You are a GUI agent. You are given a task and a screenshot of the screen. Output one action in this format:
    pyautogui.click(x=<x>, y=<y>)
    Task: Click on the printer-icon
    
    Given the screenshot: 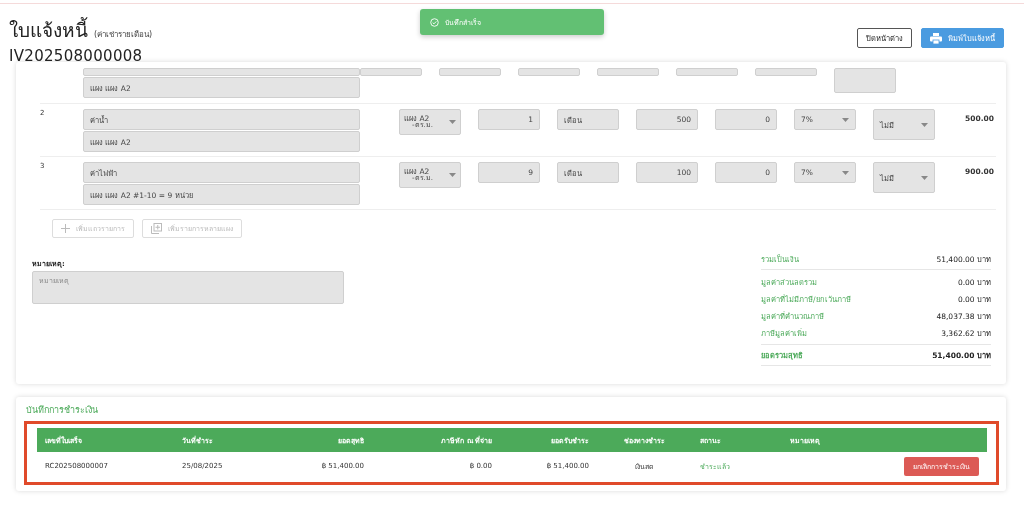 What is the action you would take?
    pyautogui.click(x=936, y=38)
    